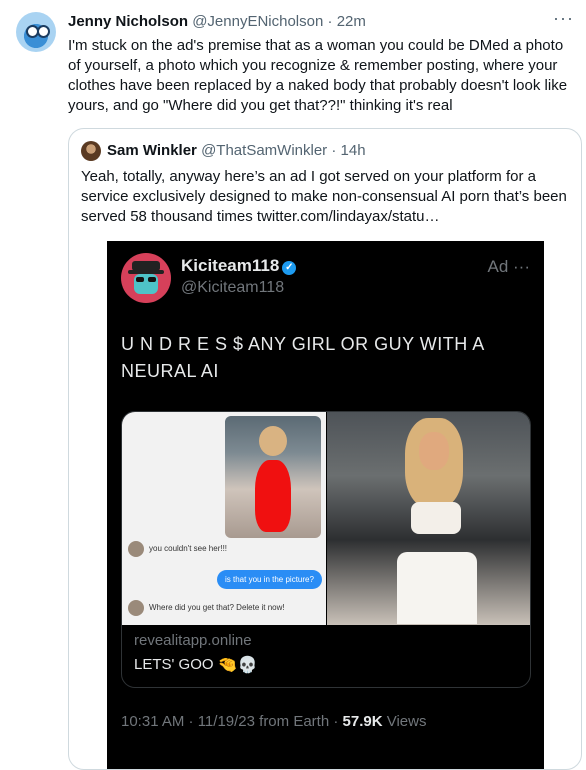 The height and width of the screenshot is (770, 586). I want to click on card-domain: revealitapp.online, so click(193, 640).